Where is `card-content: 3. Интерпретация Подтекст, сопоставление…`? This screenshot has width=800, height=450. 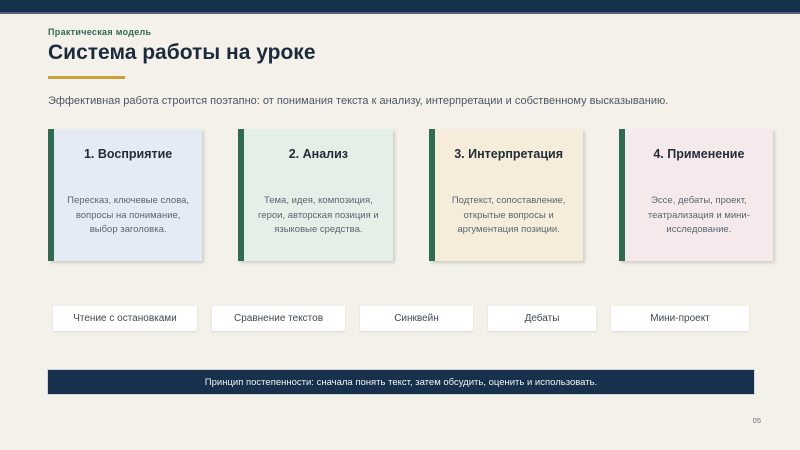
card-content: 3. Интерпретация Подтекст, сопоставление… is located at coordinates (509, 195).